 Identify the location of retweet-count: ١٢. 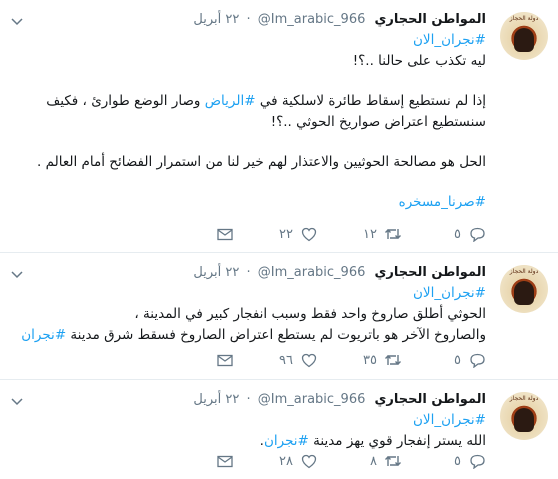
(370, 234).